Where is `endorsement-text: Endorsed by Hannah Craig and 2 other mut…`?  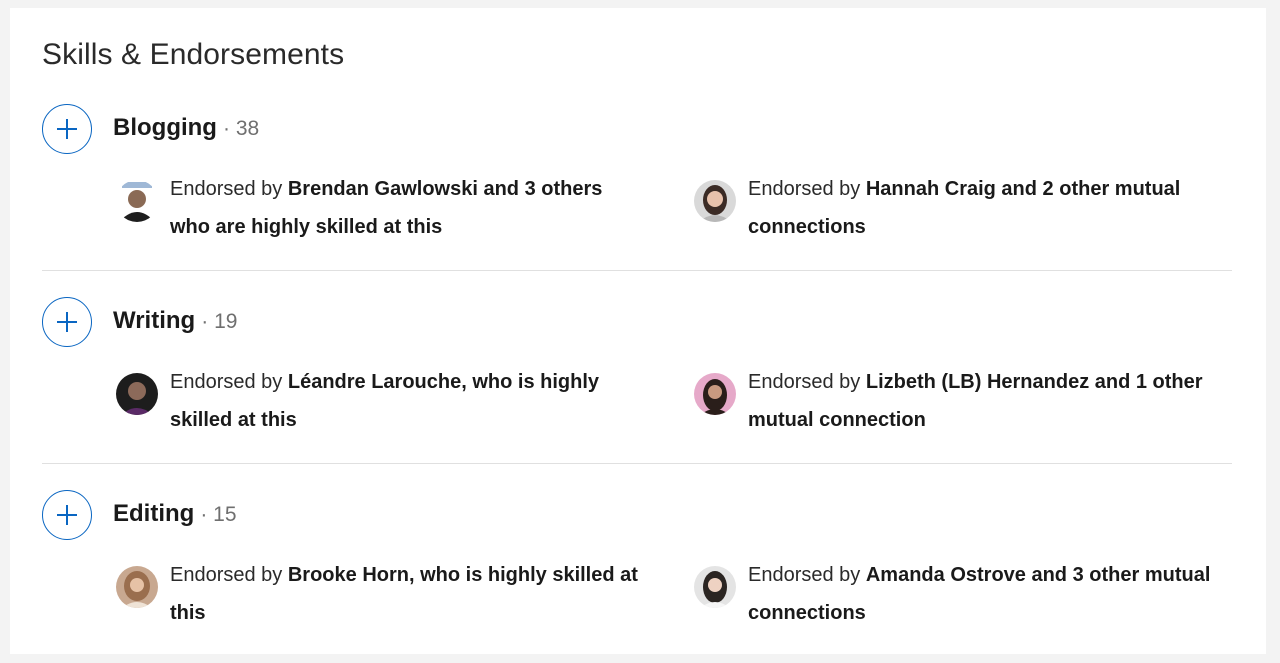 endorsement-text: Endorsed by Hannah Craig and 2 other mut… is located at coordinates (983, 208).